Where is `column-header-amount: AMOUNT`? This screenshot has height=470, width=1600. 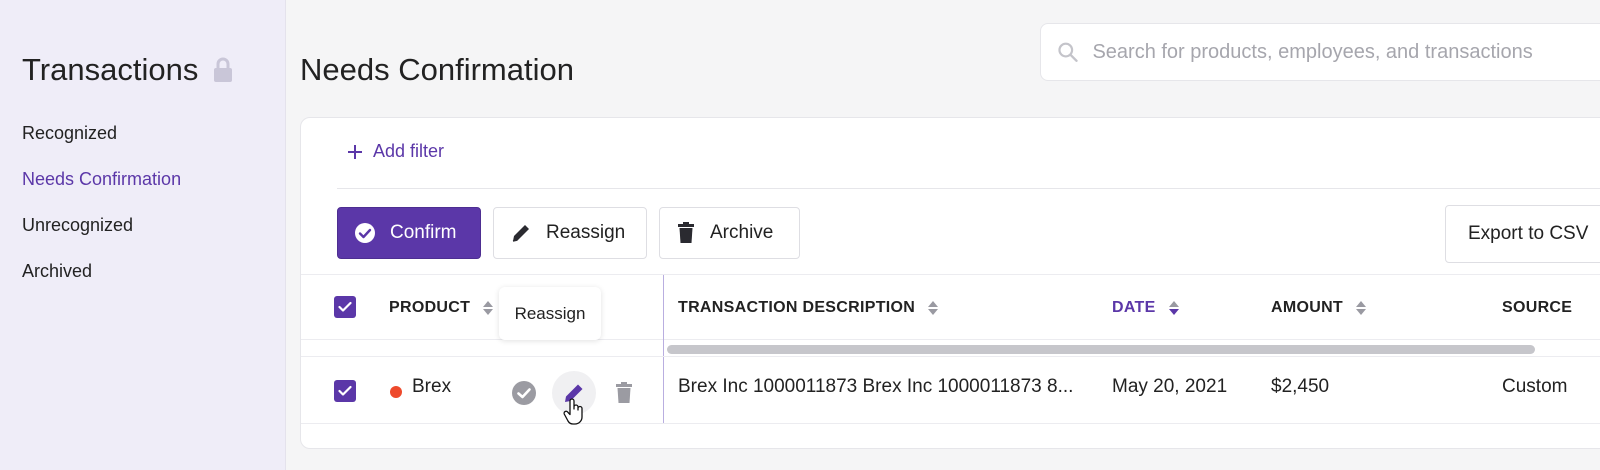 column-header-amount: AMOUNT is located at coordinates (1319, 308).